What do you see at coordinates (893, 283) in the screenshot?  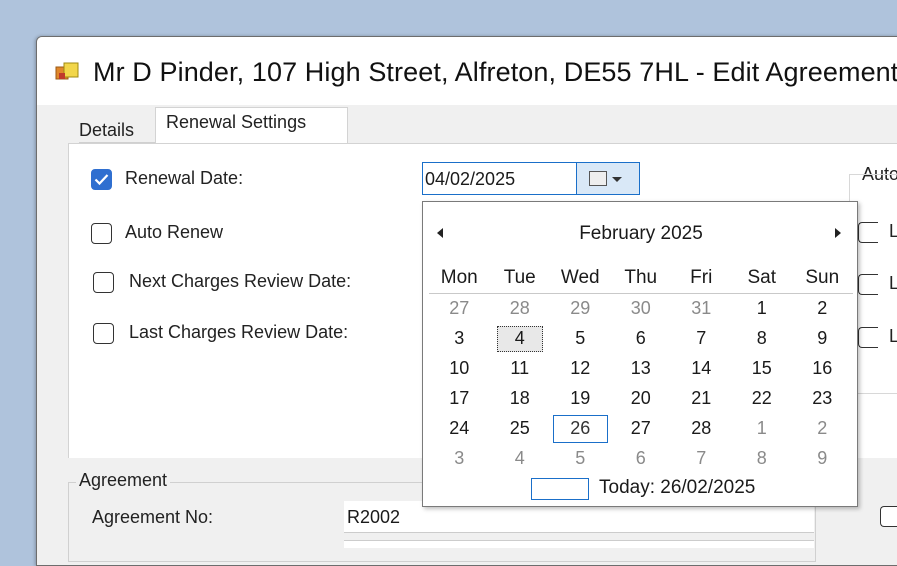 I see `right-label-2: L` at bounding box center [893, 283].